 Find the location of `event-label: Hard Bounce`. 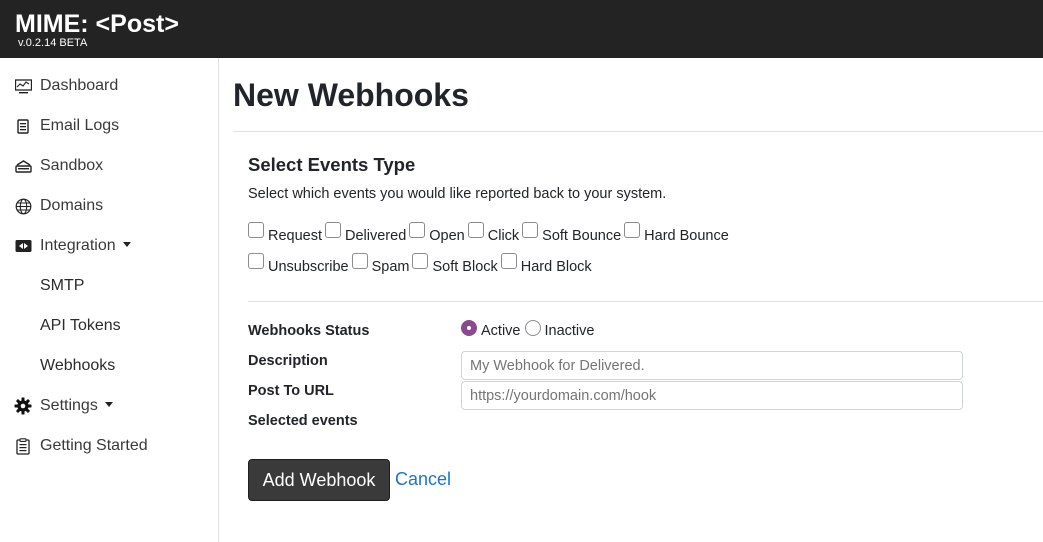

event-label: Hard Bounce is located at coordinates (686, 236).